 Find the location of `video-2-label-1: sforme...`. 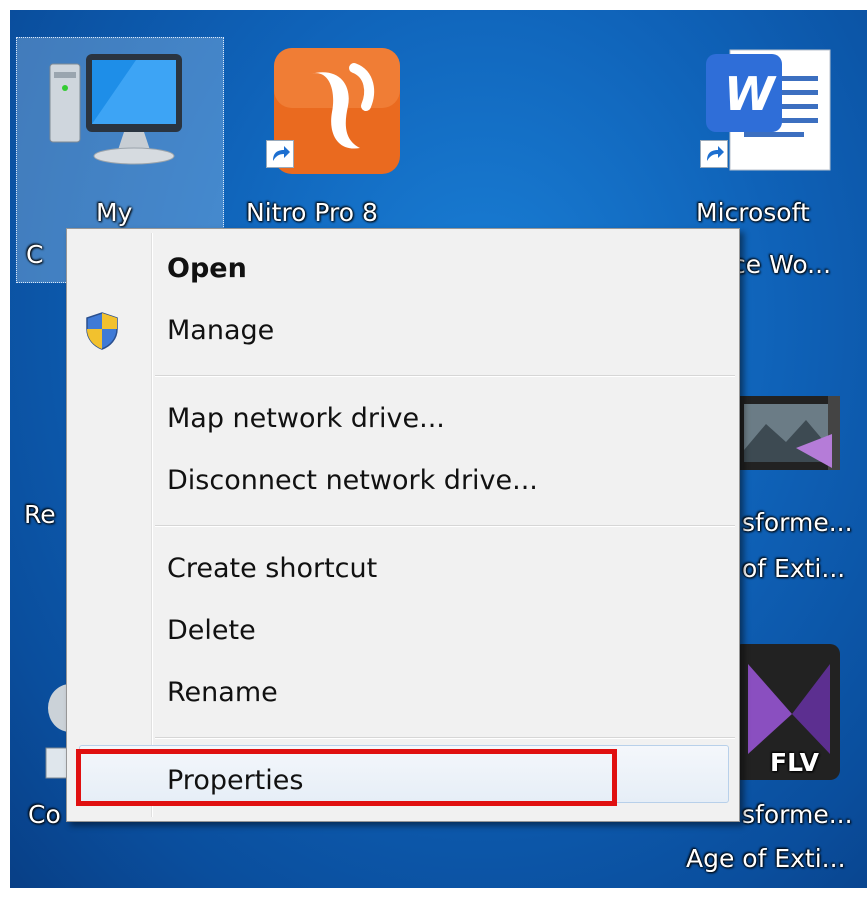

video-2-label-1: sforme... is located at coordinates (797, 814).